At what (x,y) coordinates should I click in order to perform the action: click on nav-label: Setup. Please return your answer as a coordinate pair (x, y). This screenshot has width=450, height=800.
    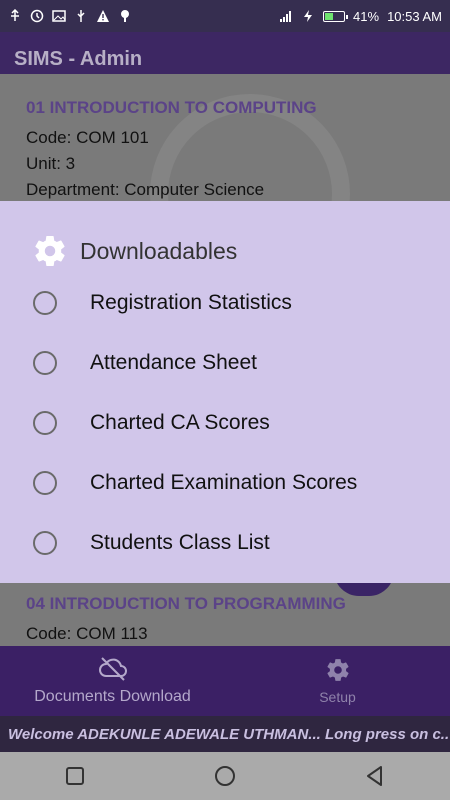
    Looking at the image, I should click on (337, 697).